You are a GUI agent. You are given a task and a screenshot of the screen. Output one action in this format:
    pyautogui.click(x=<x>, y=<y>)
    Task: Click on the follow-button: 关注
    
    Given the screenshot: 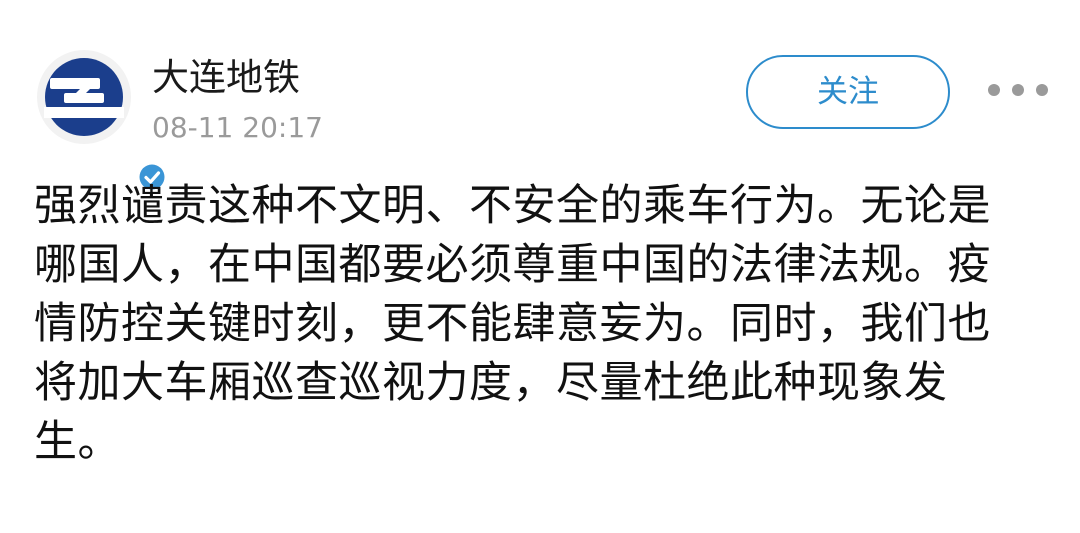 What is the action you would take?
    pyautogui.click(x=848, y=92)
    